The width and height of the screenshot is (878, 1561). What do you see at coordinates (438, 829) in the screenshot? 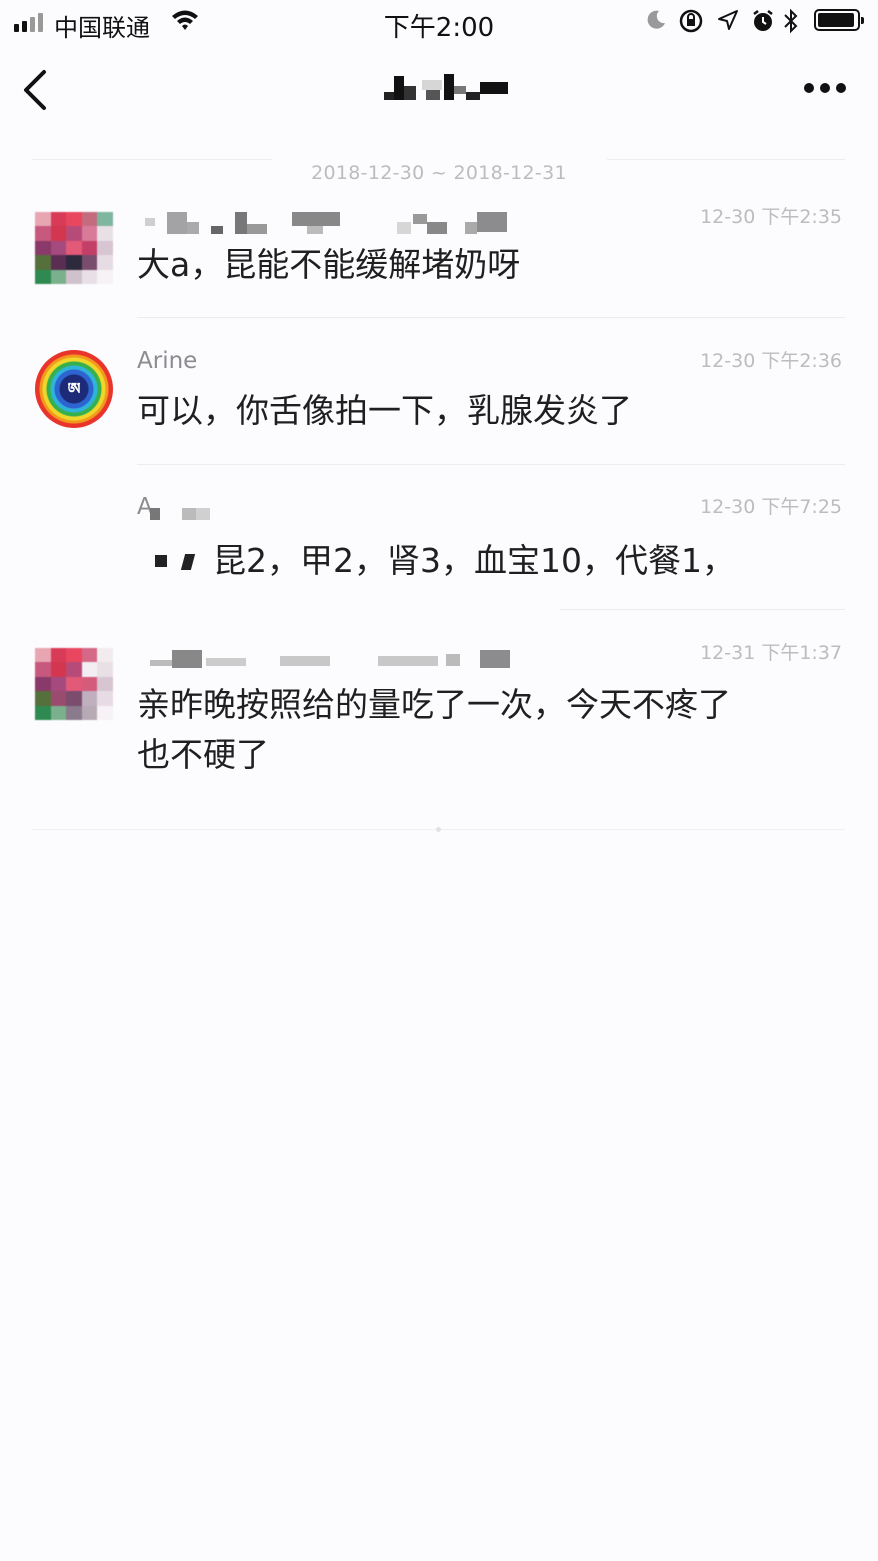
I see `page-indicator-dot` at bounding box center [438, 829].